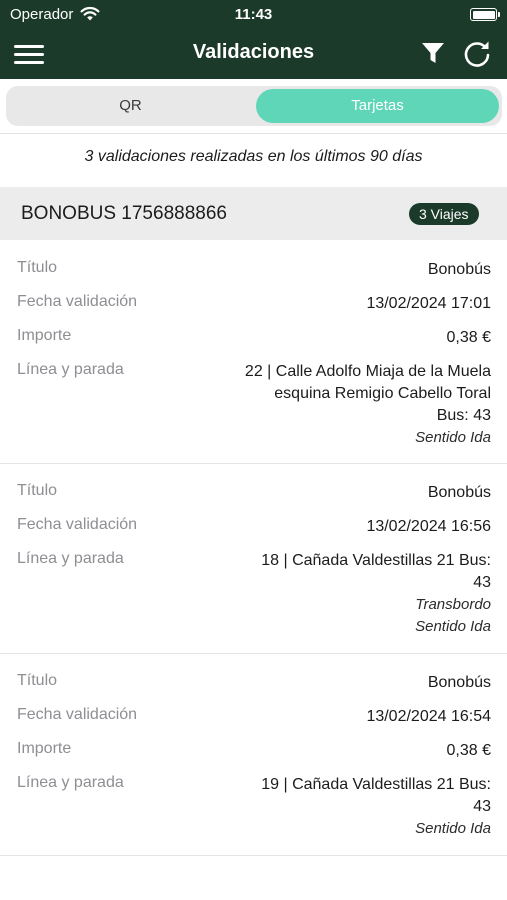  I want to click on date-value: 13/02/2024 16:56, so click(428, 526).